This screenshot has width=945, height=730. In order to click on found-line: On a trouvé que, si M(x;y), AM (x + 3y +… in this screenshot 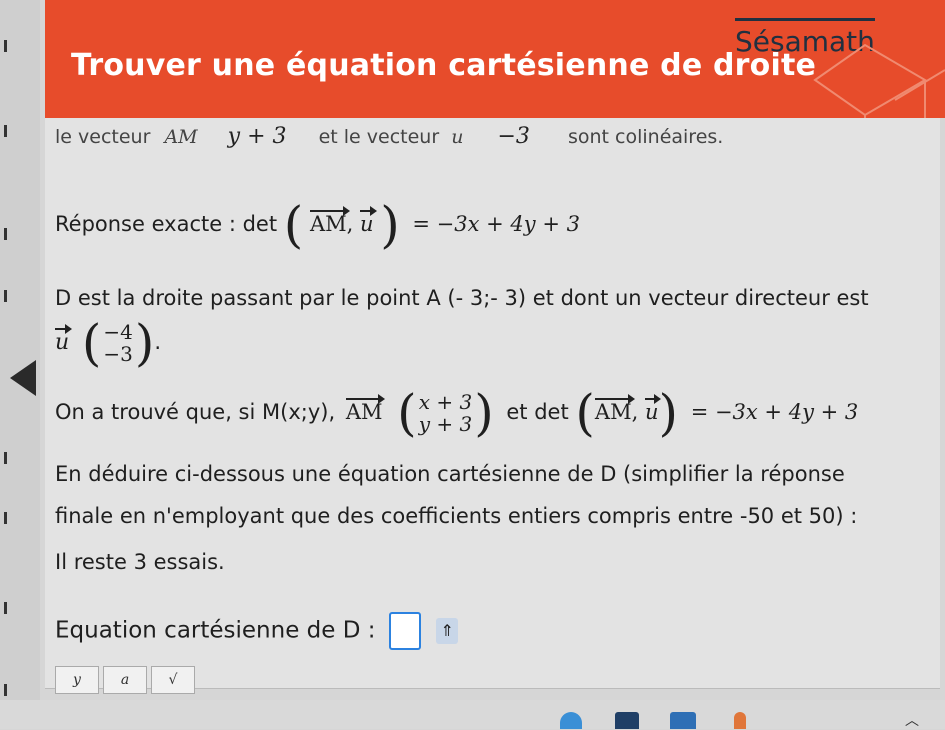, I will do `click(457, 413)`.